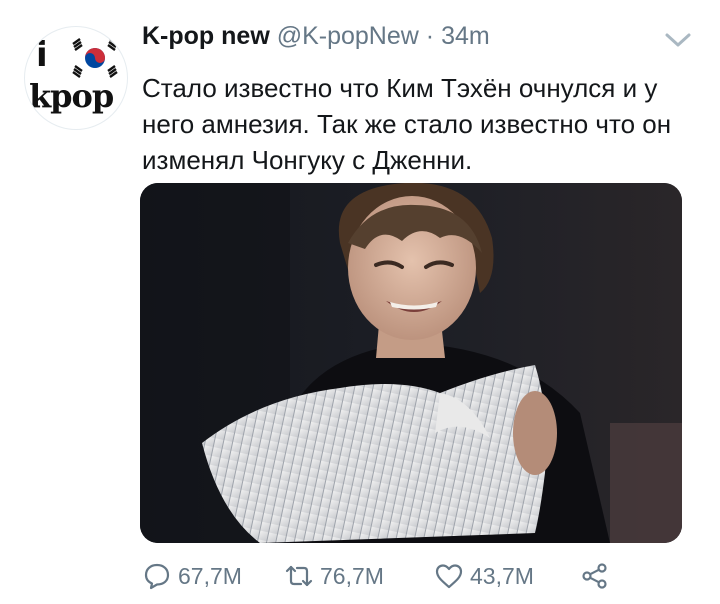  I want to click on retweet-icon, so click(299, 576).